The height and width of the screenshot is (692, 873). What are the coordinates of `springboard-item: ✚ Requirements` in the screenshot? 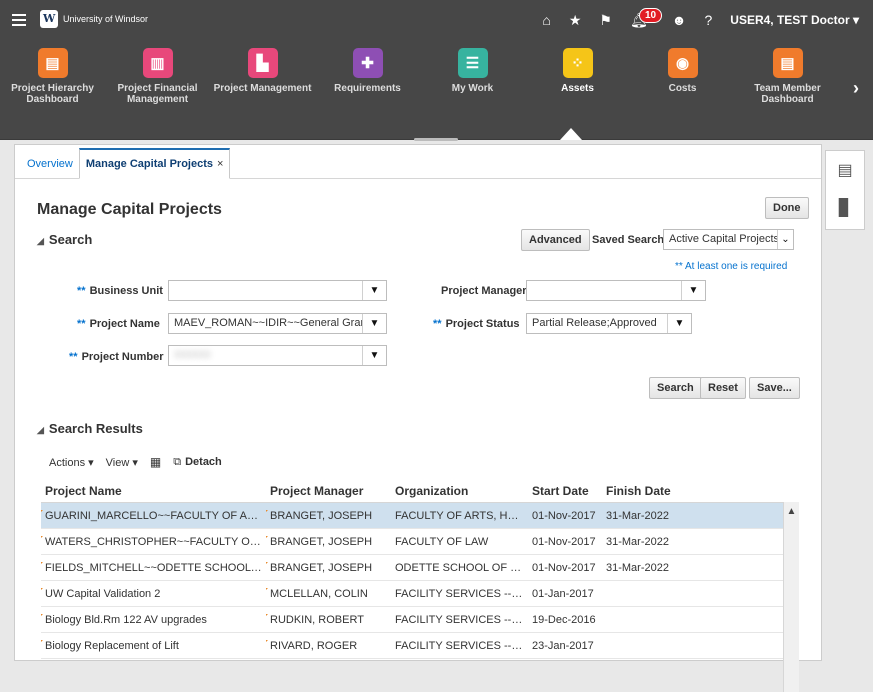 It's located at (367, 88).